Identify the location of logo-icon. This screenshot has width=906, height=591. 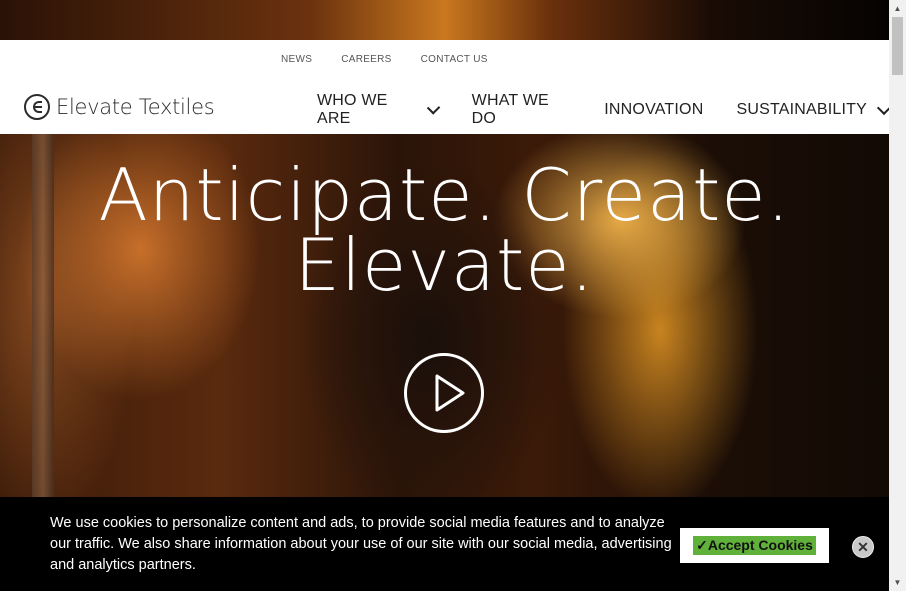
(37, 107).